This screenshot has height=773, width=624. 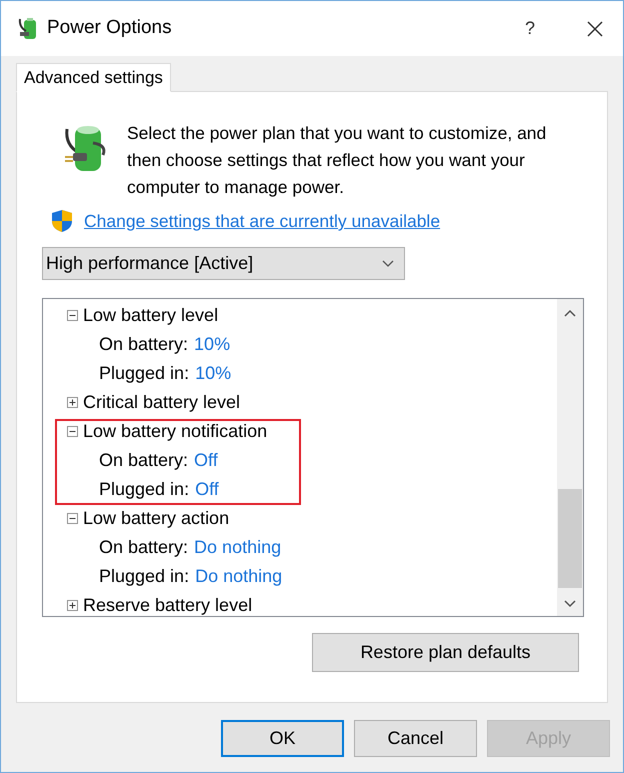 I want to click on setting-name: Low battery level, so click(x=150, y=316).